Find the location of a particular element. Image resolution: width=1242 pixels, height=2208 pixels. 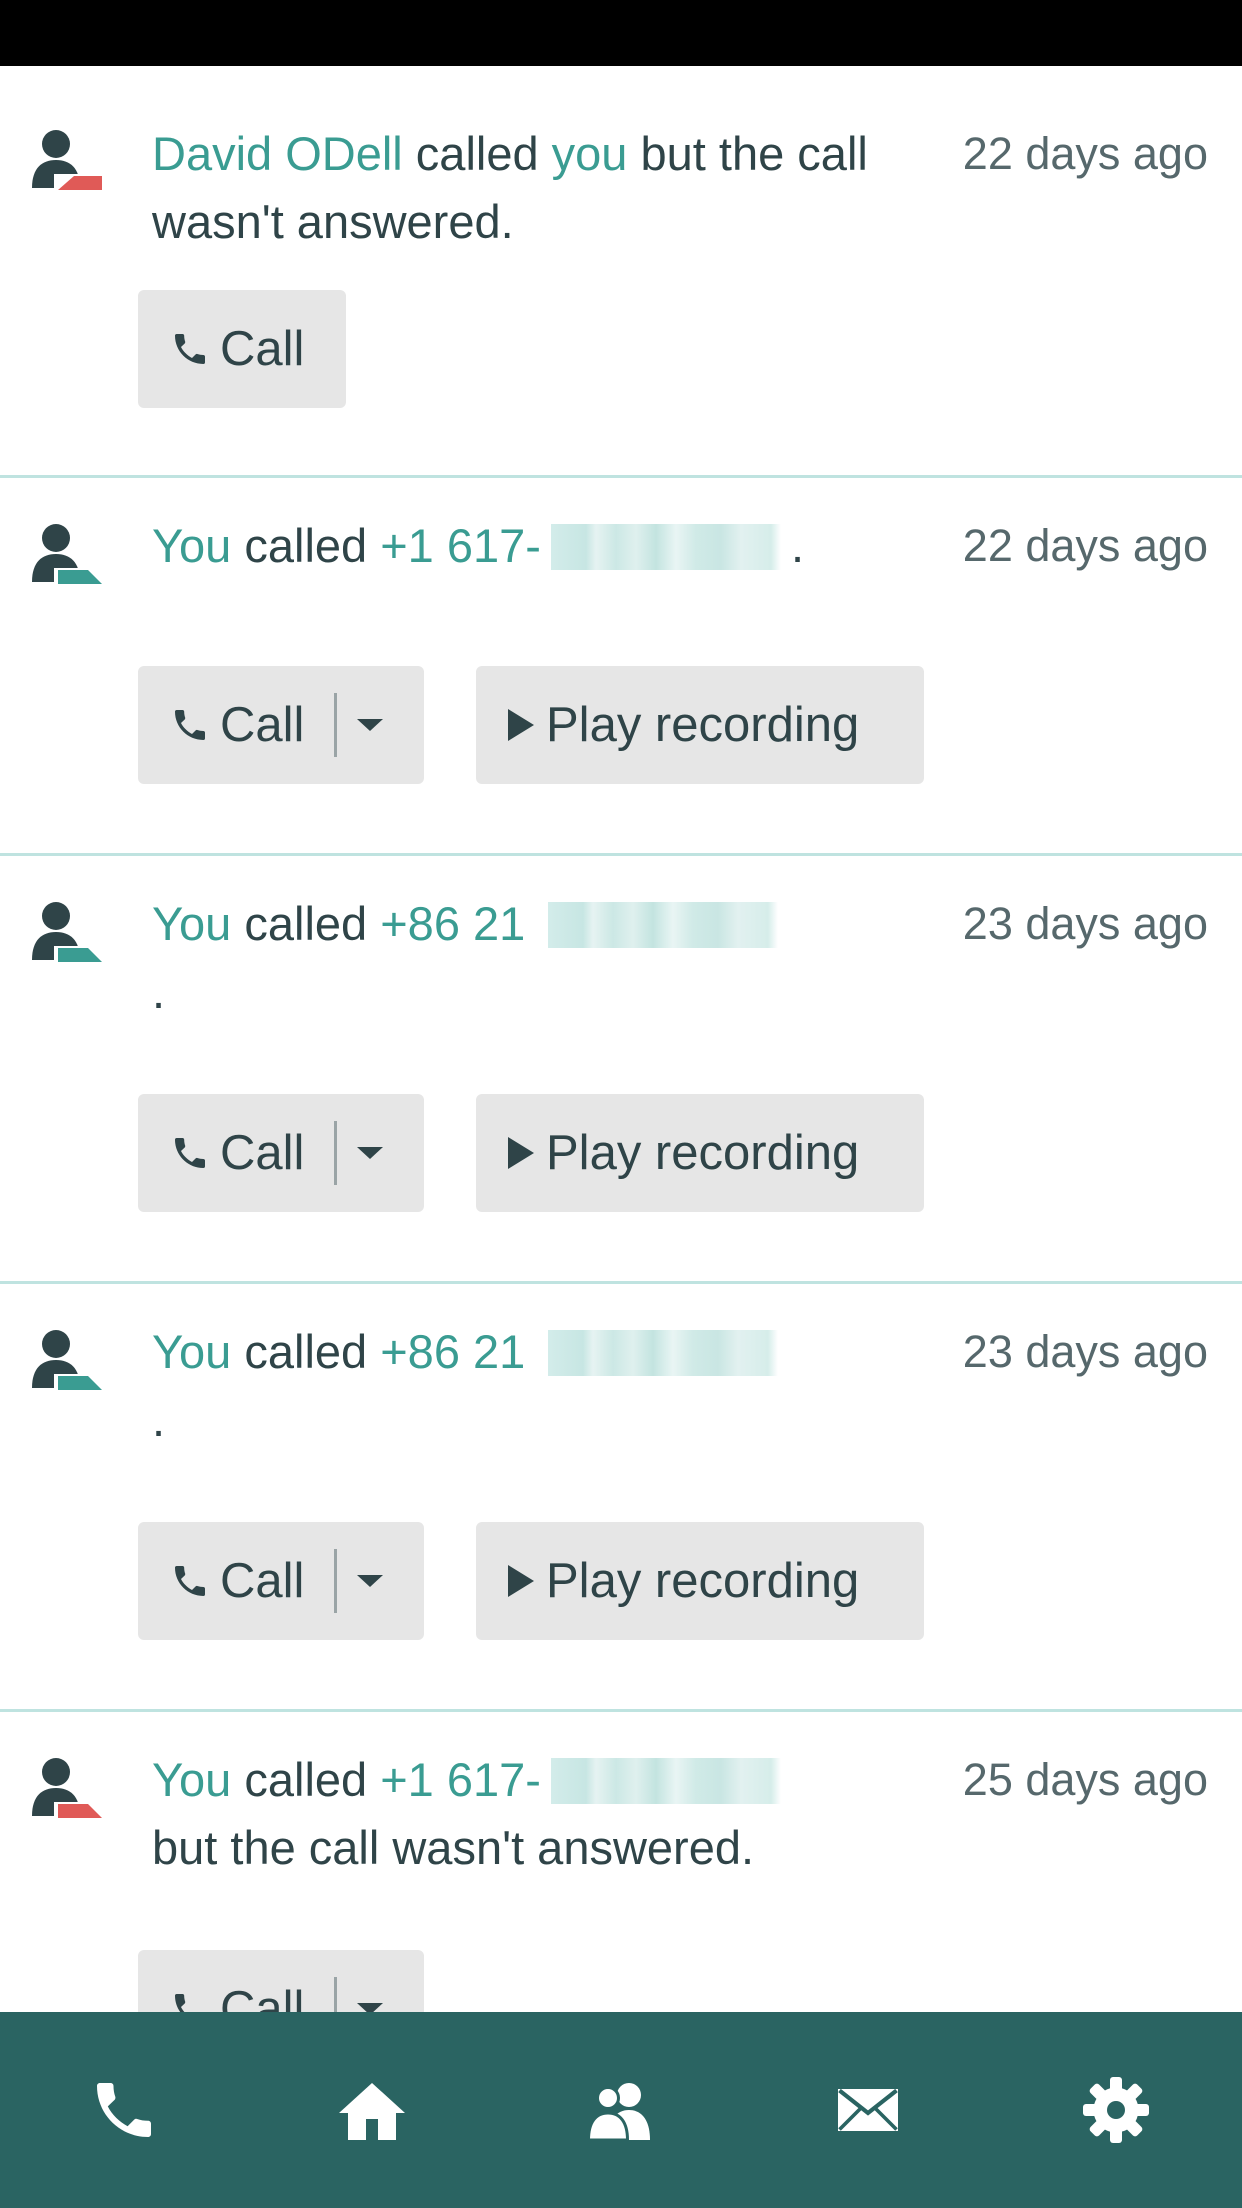

contacts-icon is located at coordinates (618, 2112).